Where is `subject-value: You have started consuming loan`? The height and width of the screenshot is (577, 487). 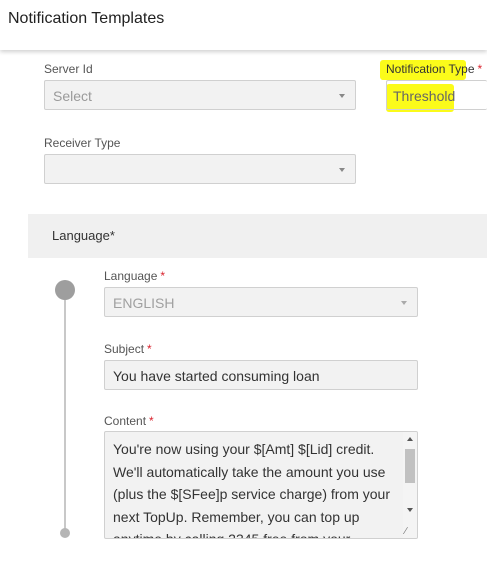 subject-value: You have started consuming loan is located at coordinates (216, 376).